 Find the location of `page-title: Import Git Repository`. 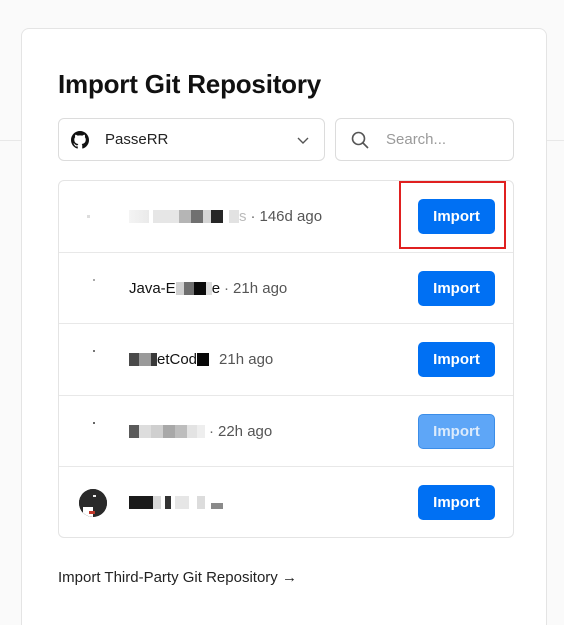

page-title: Import Git Repository is located at coordinates (190, 84).